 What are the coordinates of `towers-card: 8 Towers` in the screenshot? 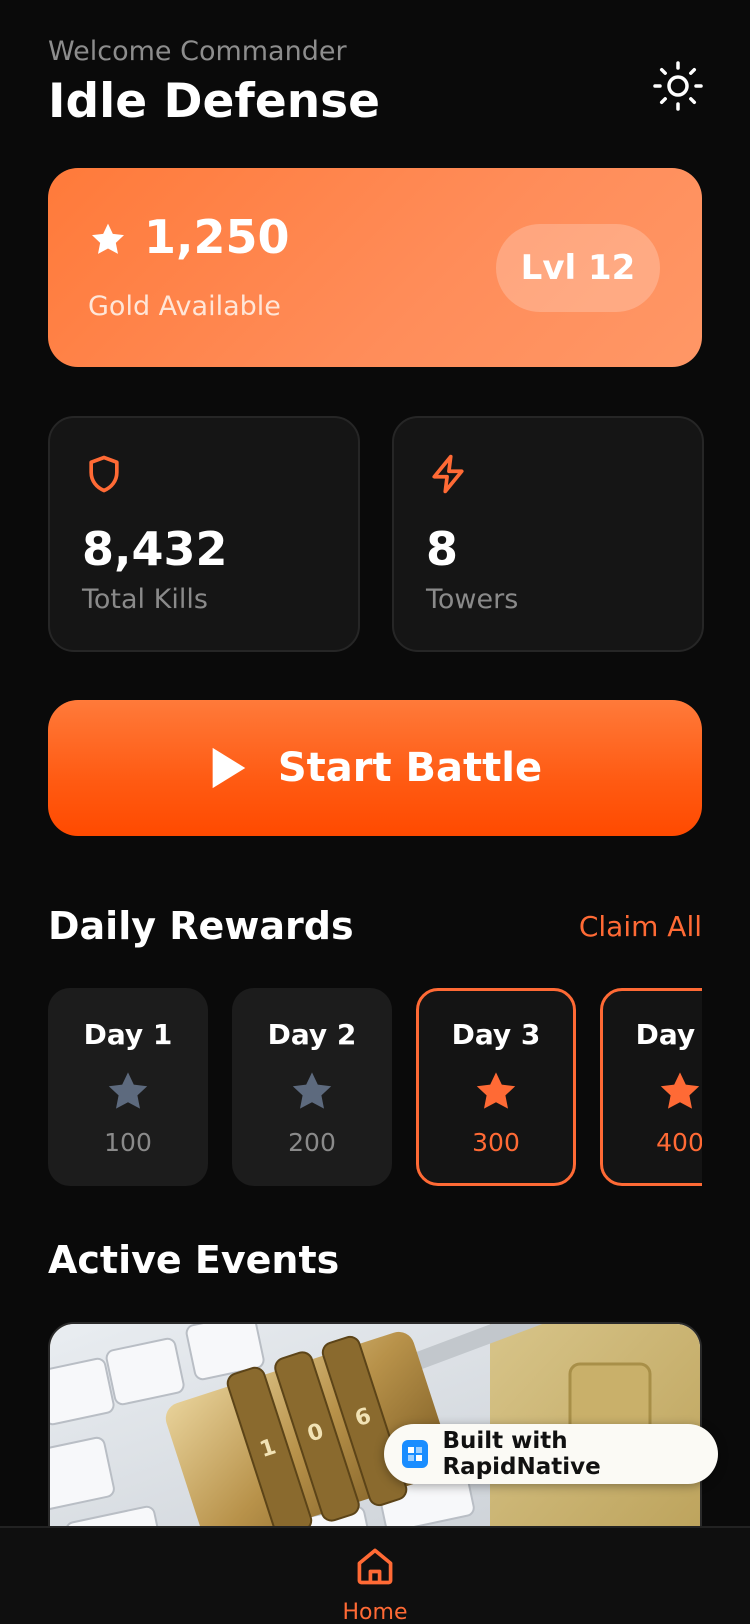 It's located at (548, 534).